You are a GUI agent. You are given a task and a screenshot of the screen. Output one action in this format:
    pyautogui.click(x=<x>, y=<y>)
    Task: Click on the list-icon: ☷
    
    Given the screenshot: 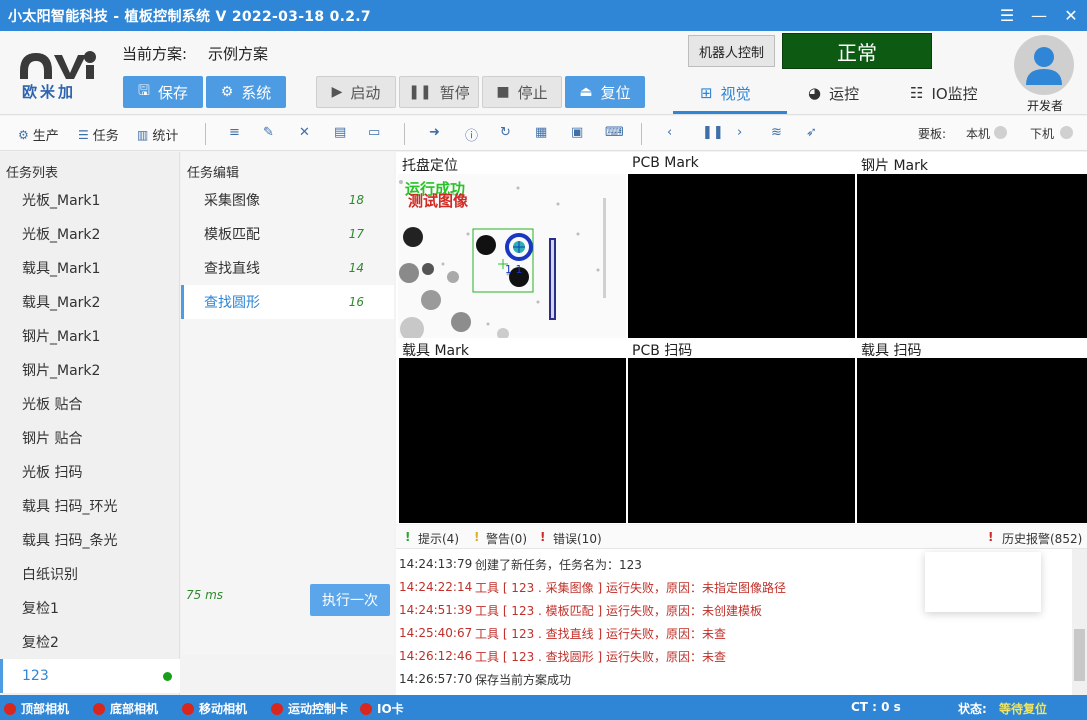 What is the action you would take?
    pyautogui.click(x=917, y=93)
    